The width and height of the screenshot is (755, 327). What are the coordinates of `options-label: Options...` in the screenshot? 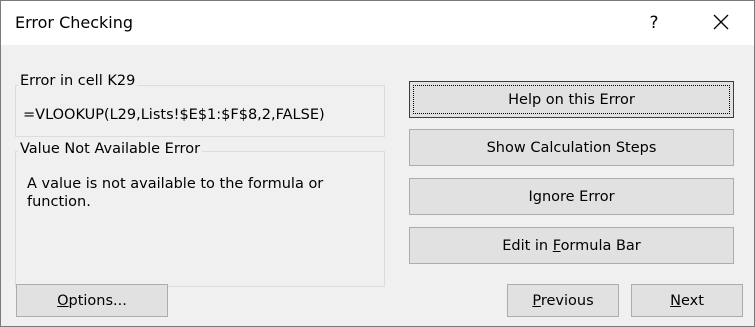 It's located at (92, 300).